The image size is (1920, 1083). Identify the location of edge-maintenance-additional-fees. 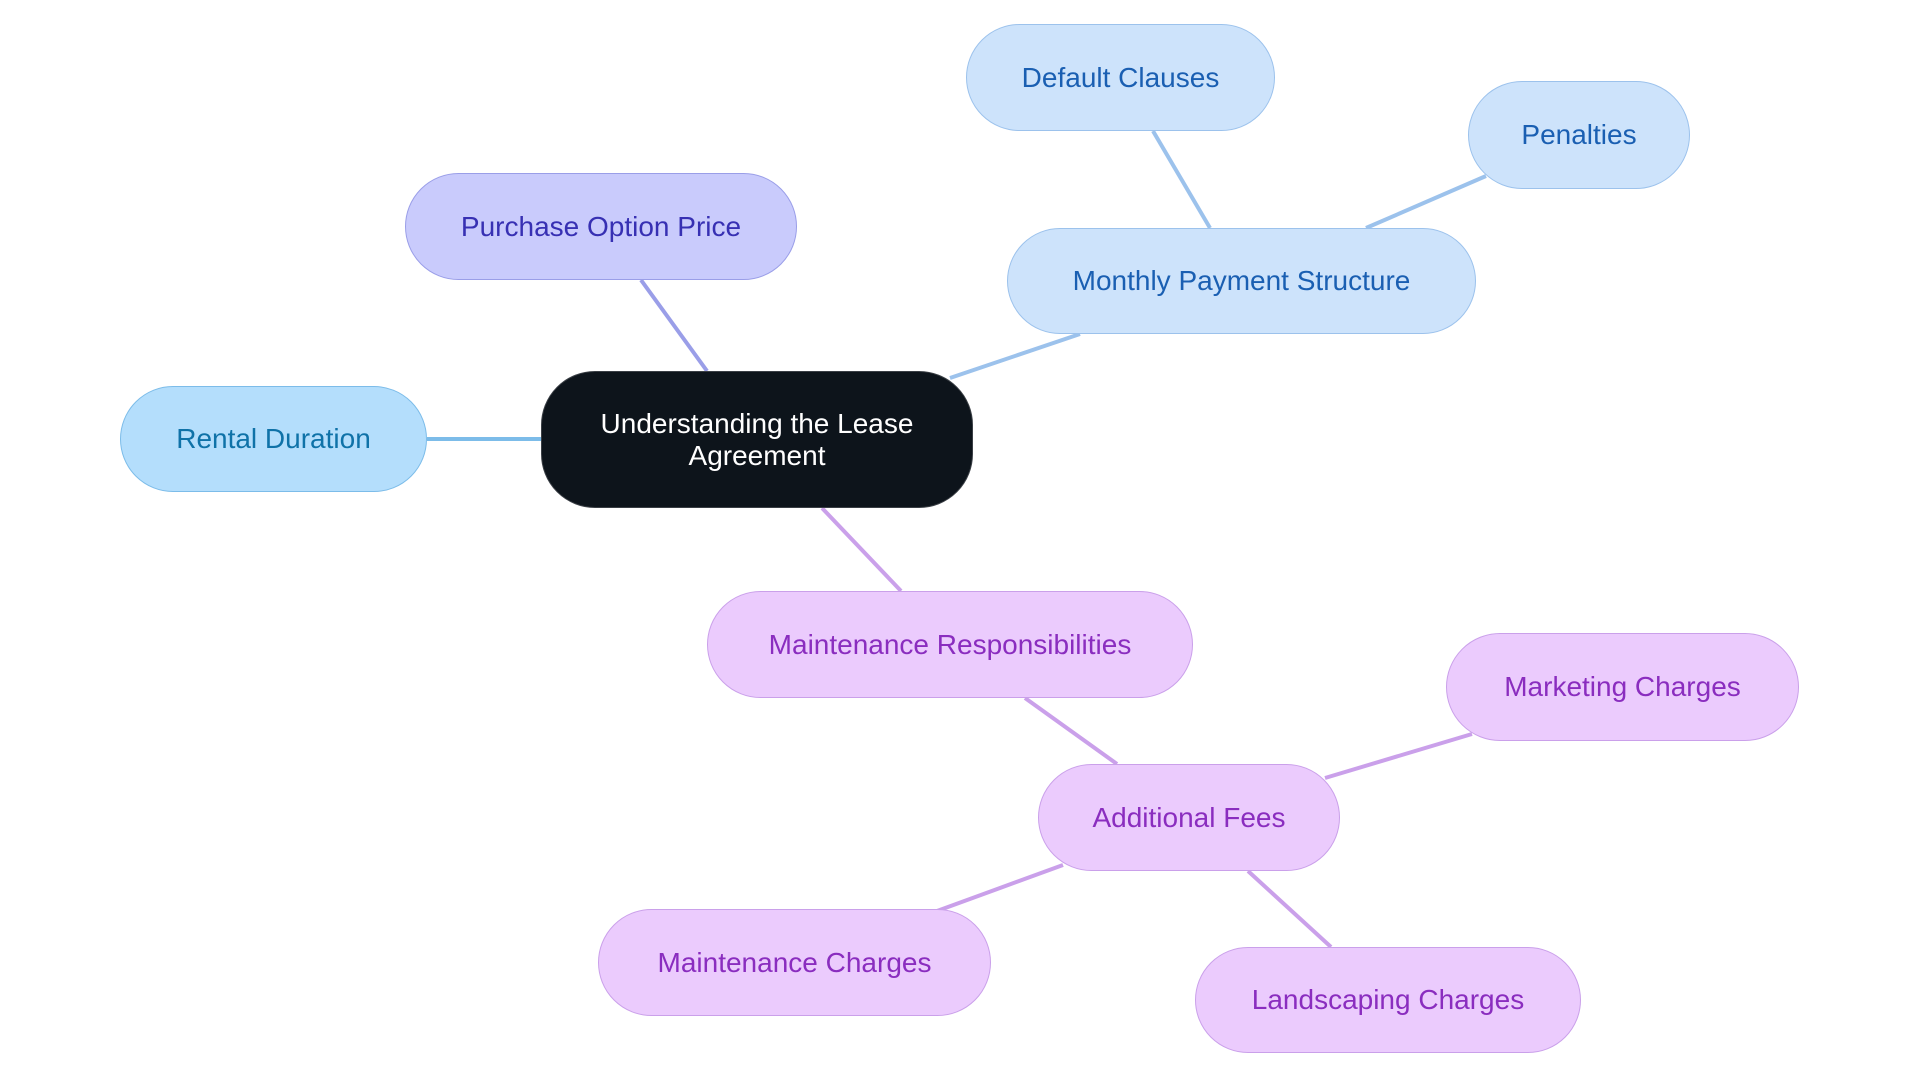
(1071, 731).